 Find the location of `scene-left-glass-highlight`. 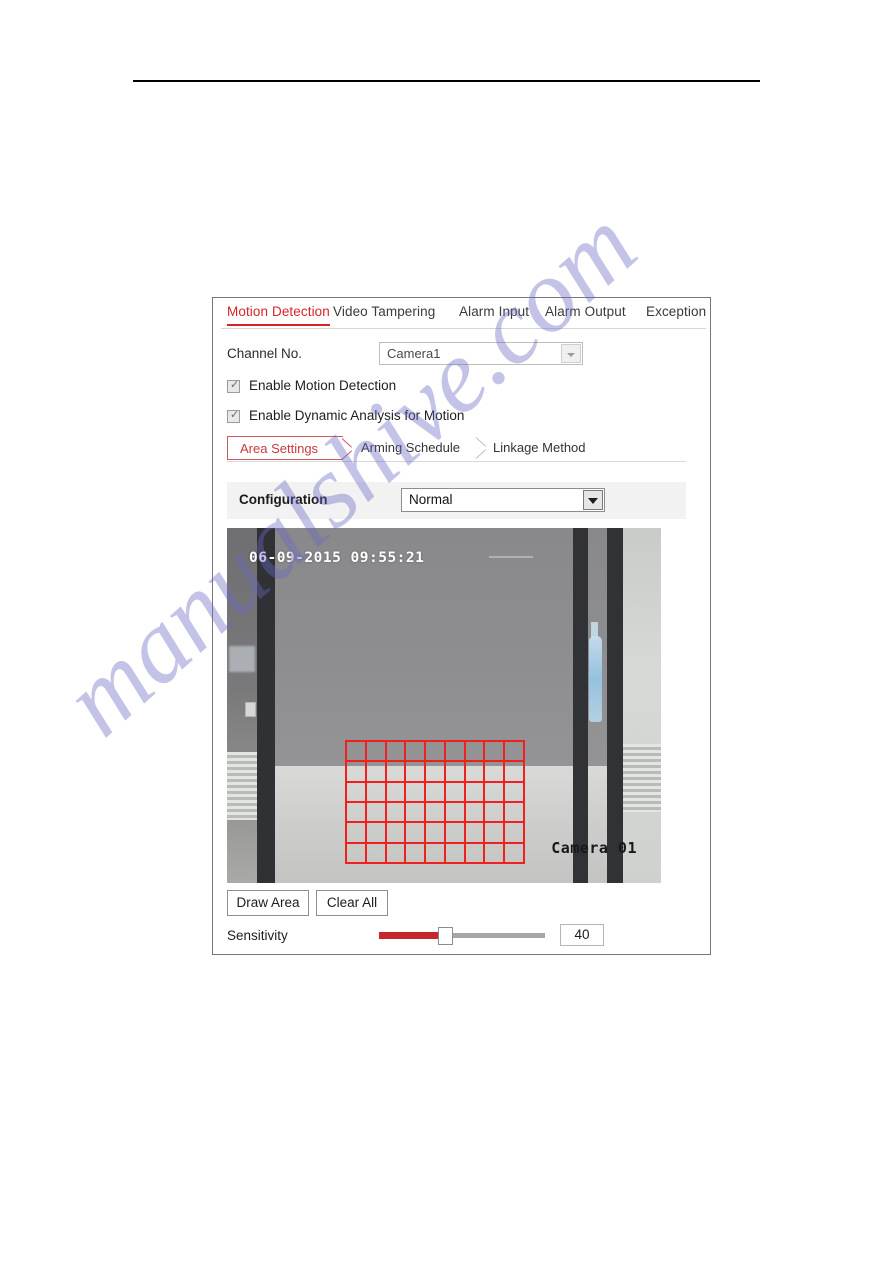

scene-left-glass-highlight is located at coordinates (242, 659).